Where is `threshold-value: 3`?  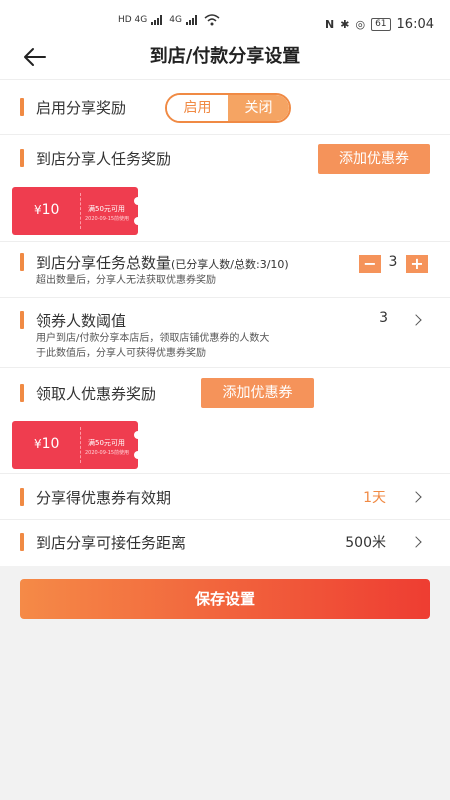 threshold-value: 3 is located at coordinates (383, 318).